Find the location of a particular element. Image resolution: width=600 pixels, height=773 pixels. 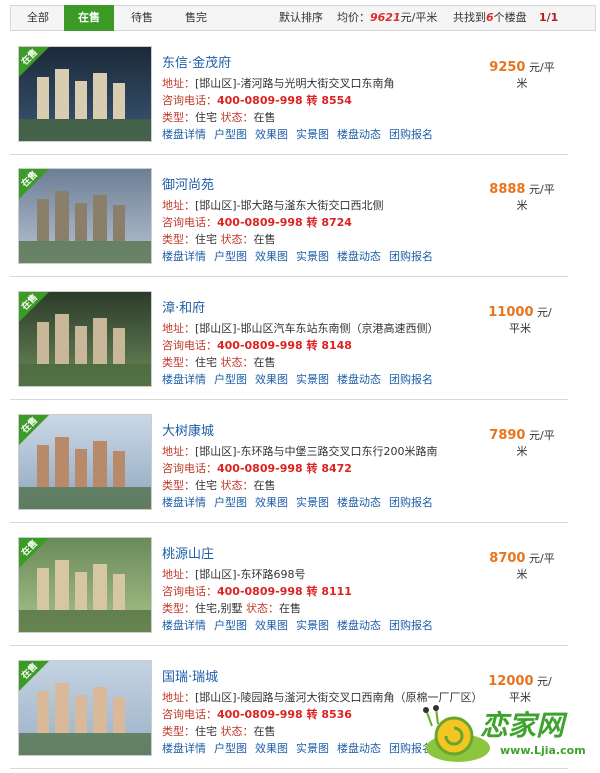

property-name: 大树康城 is located at coordinates (188, 429).